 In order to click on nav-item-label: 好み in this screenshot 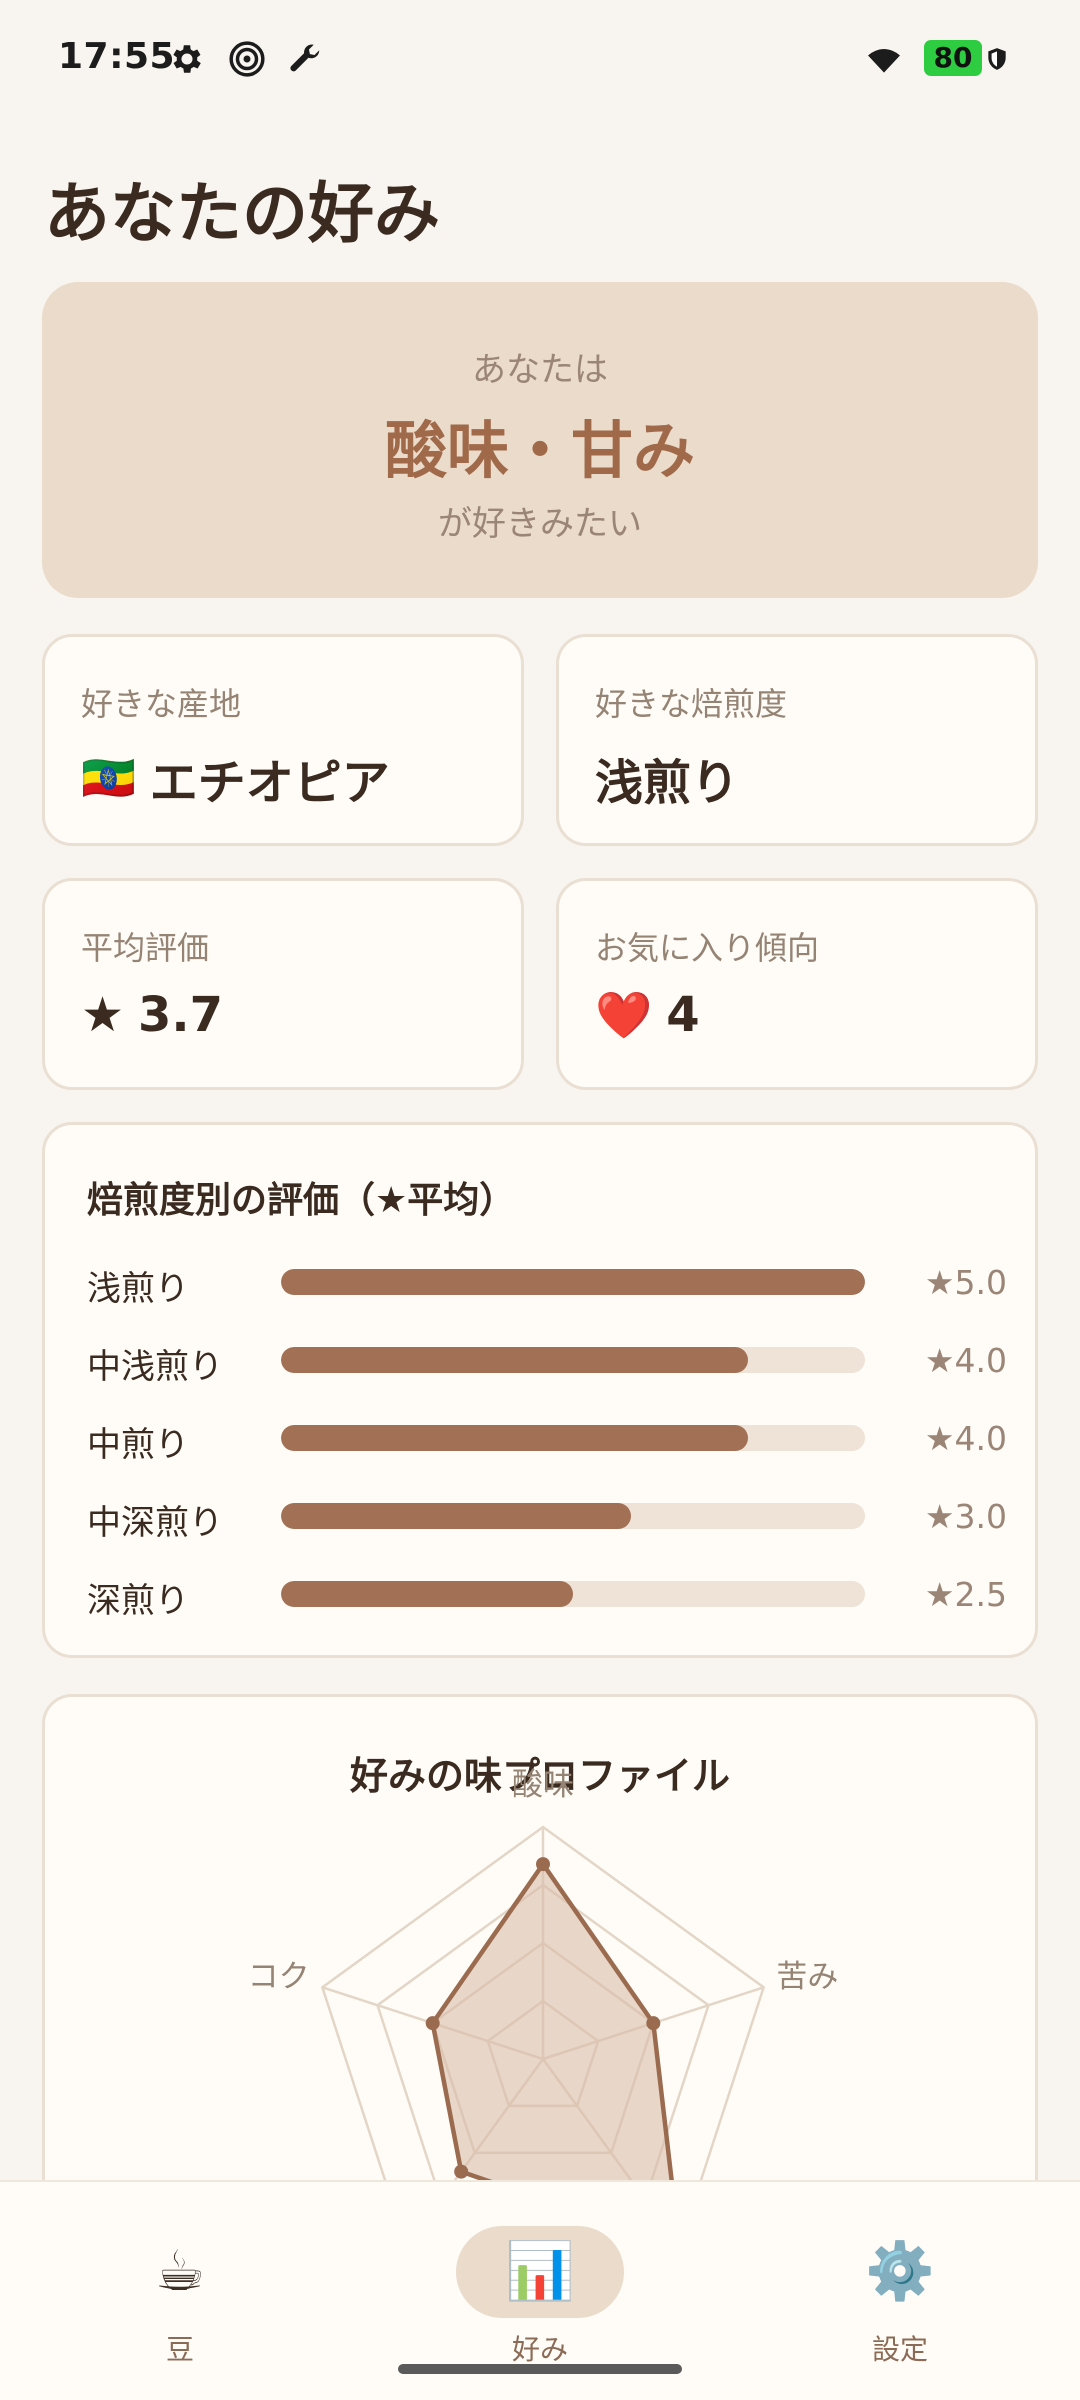, I will do `click(539, 2349)`.